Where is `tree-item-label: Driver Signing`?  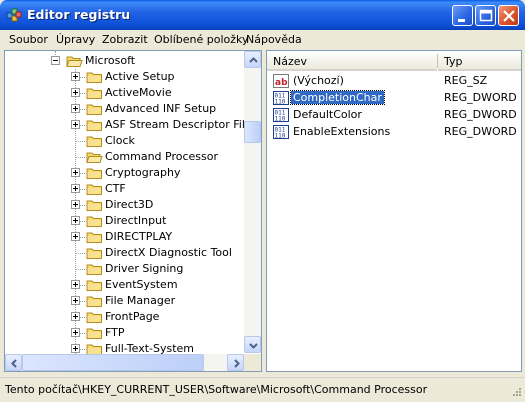
tree-item-label: Driver Signing is located at coordinates (144, 268).